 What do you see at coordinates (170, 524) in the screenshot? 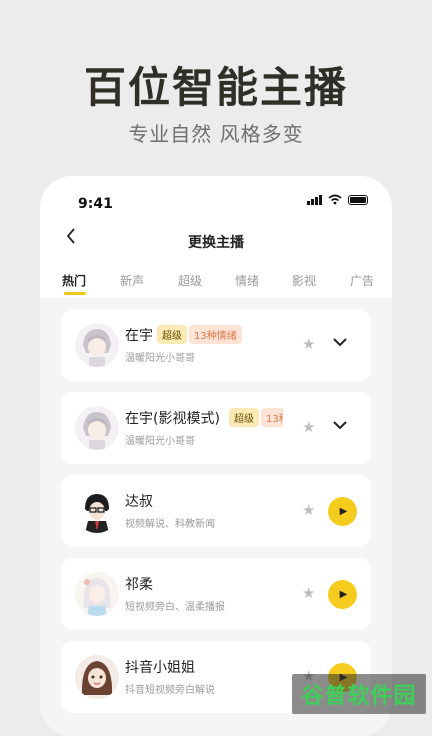
I see `anchor-desc: 视频解说、科教新闻` at bounding box center [170, 524].